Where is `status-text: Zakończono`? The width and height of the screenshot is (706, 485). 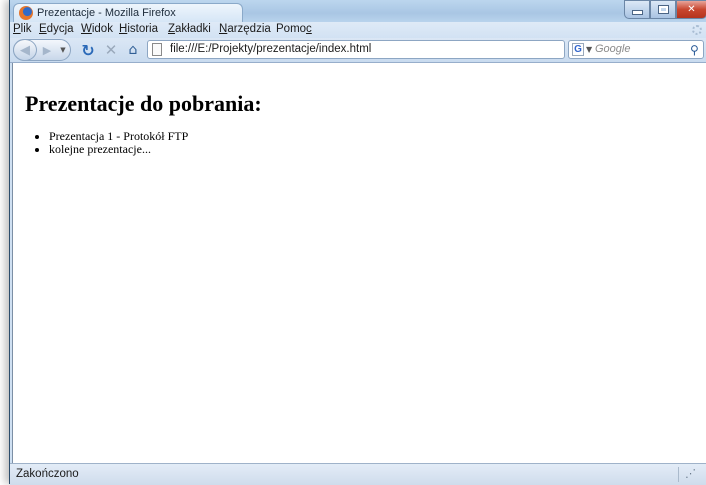
status-text: Zakończono is located at coordinates (47, 474).